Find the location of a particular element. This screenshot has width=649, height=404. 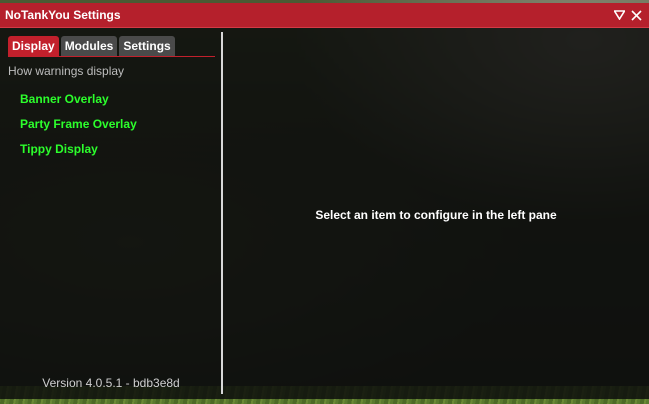

tab-modules: Modules is located at coordinates (89, 46).